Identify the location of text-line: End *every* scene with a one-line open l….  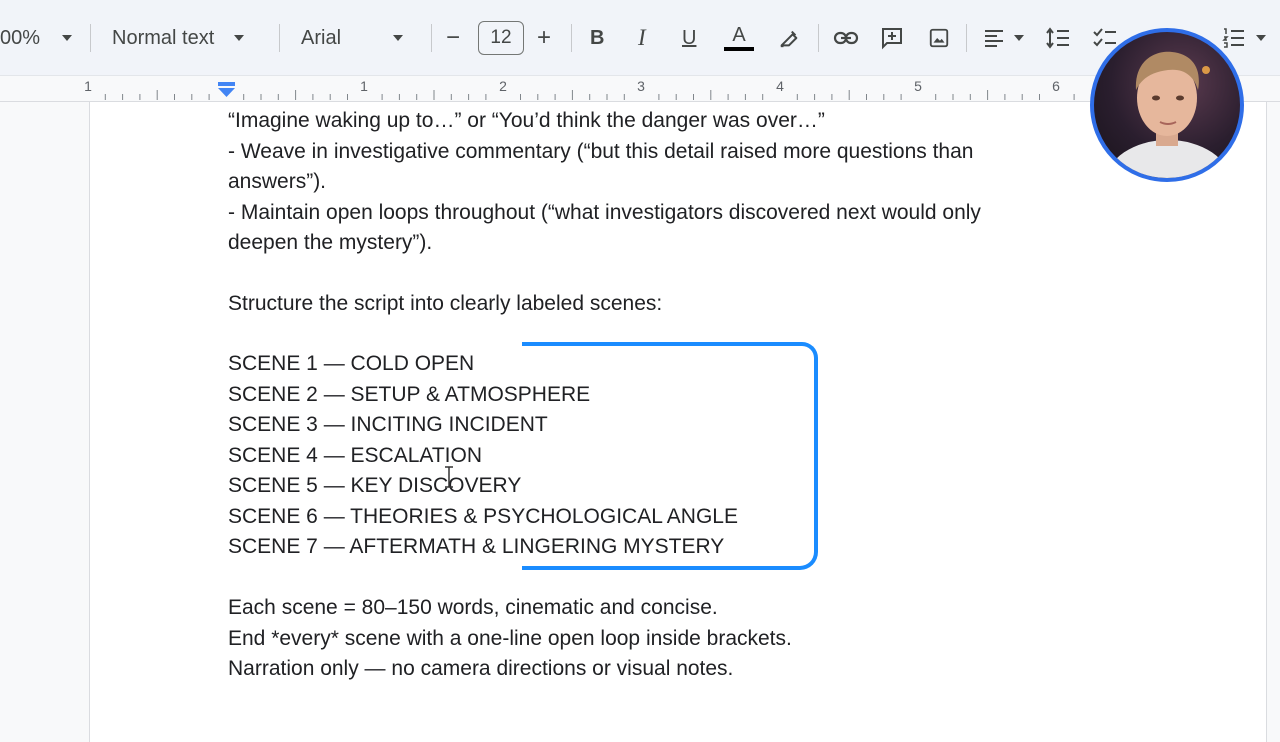
(510, 638).